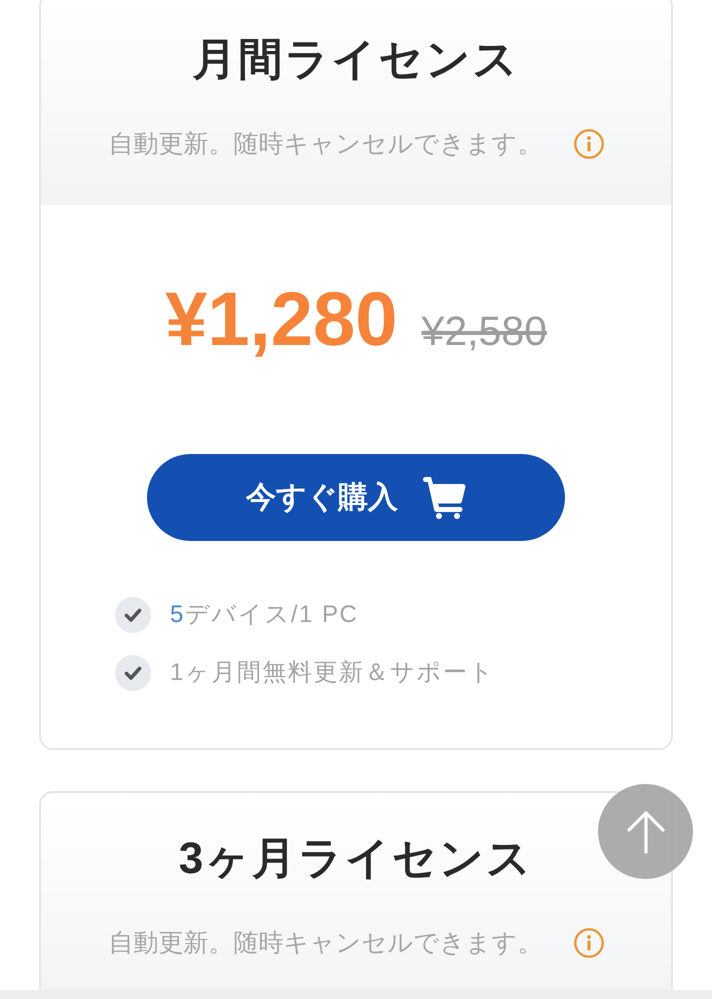 The width and height of the screenshot is (712, 999). Describe the element at coordinates (356, 859) in the screenshot. I see `plan-title: 3ヶ月ライセンス` at that location.